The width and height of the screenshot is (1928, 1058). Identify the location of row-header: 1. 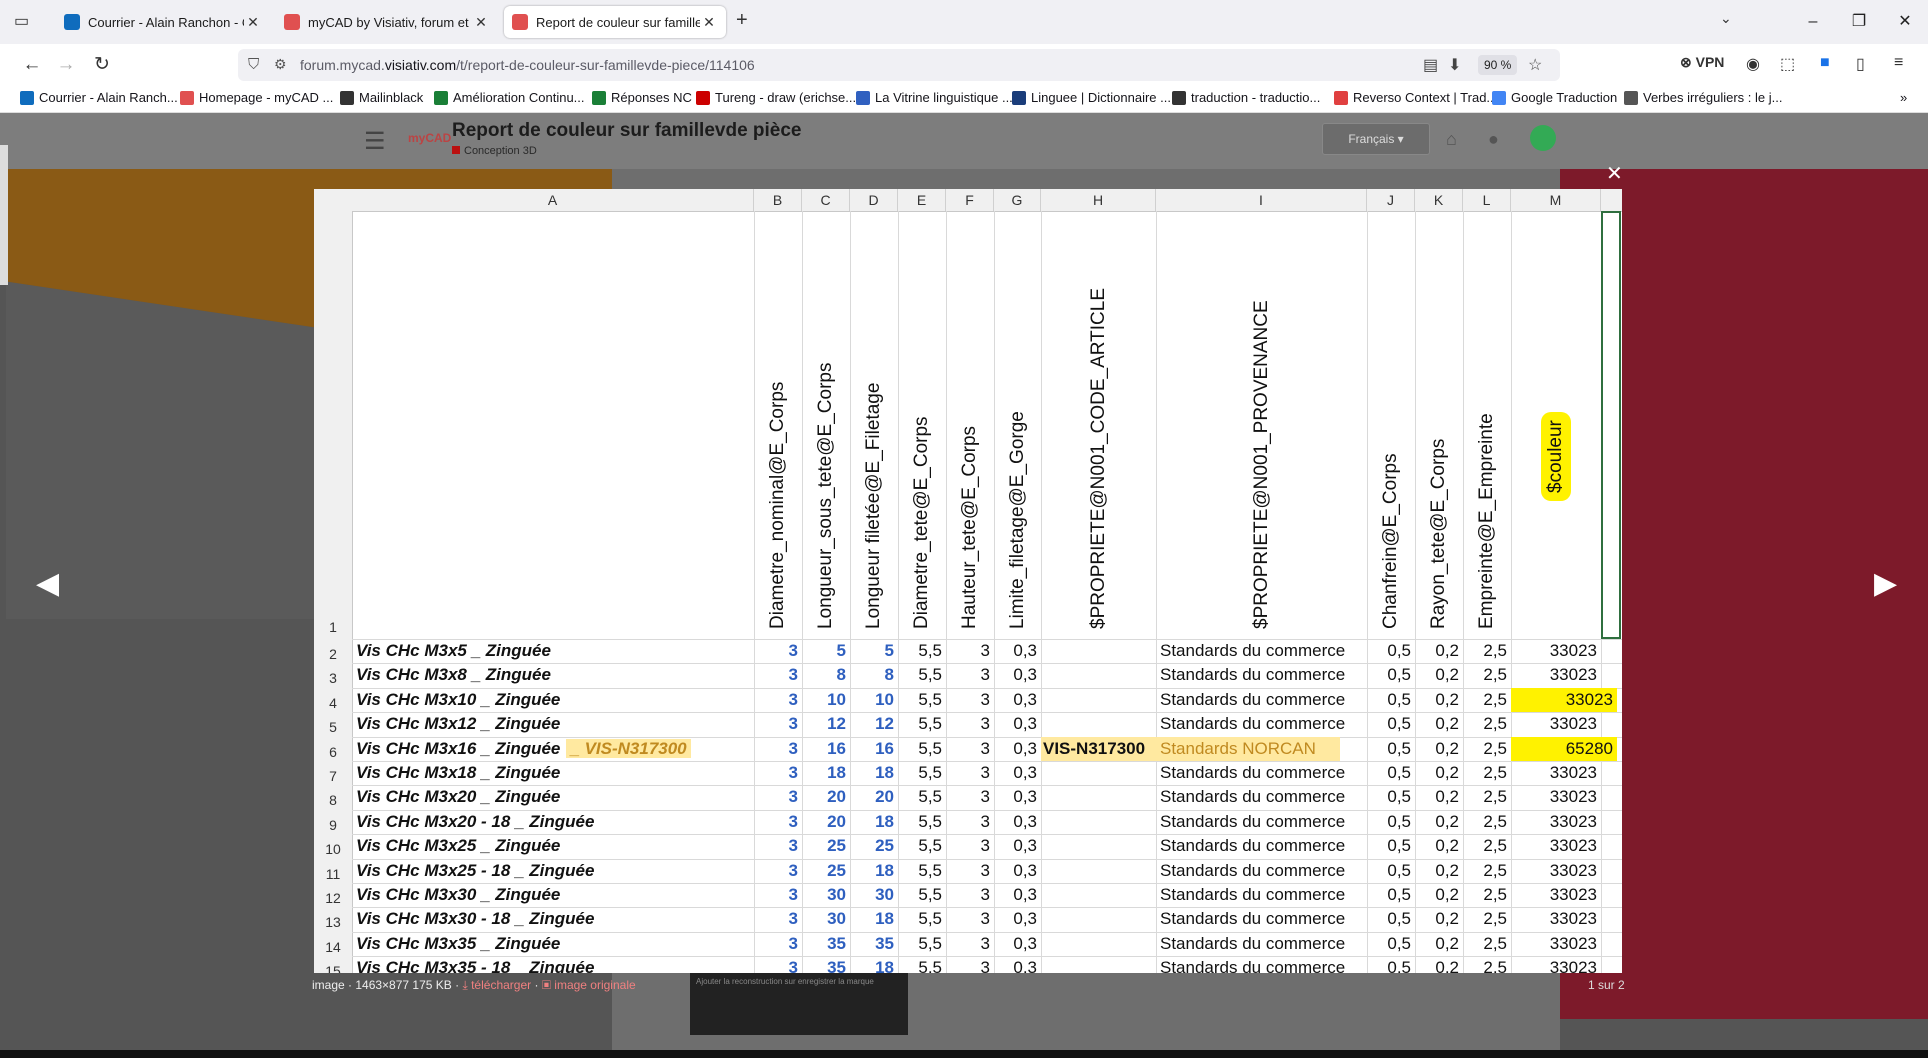
(333, 627).